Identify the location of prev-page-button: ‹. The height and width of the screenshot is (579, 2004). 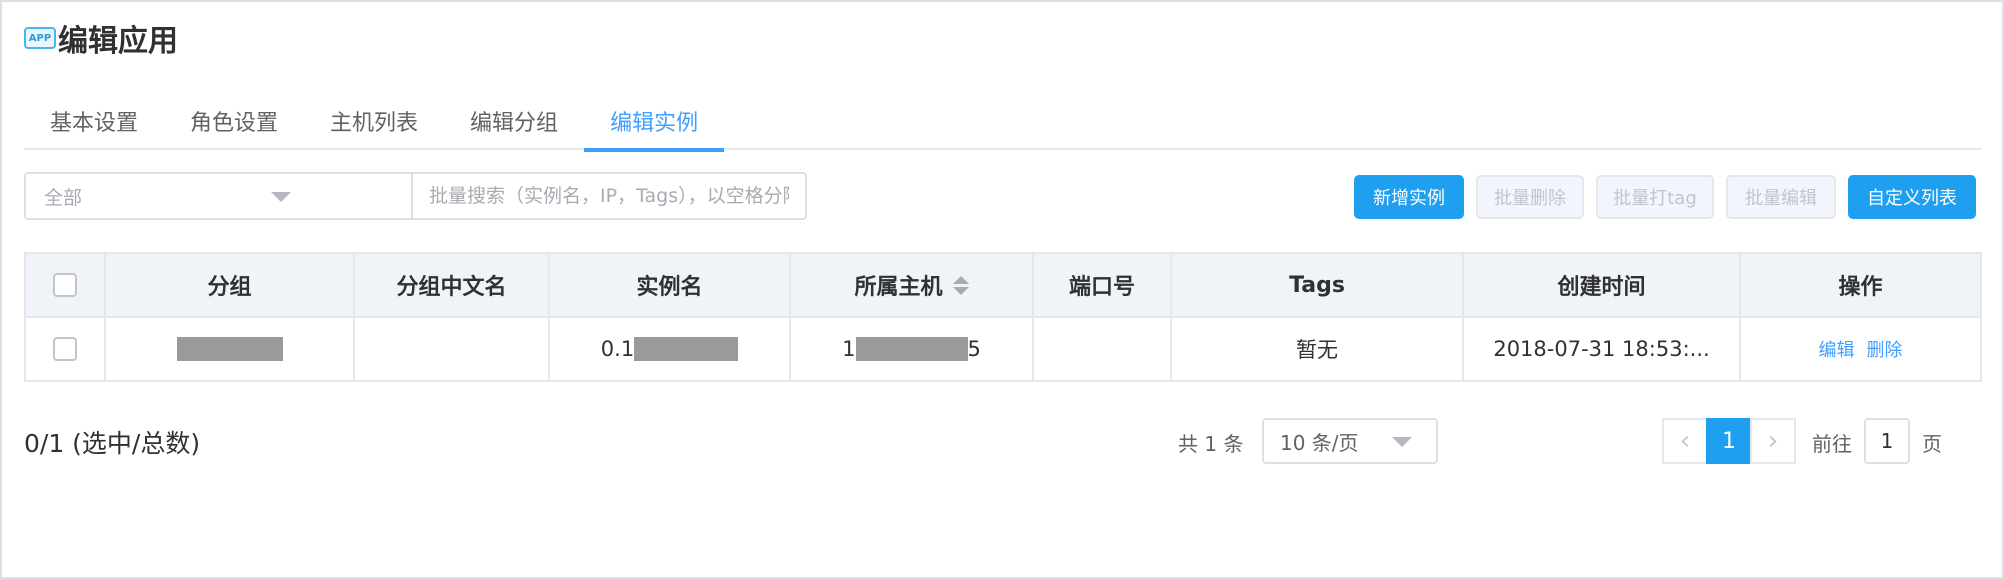
(1685, 441).